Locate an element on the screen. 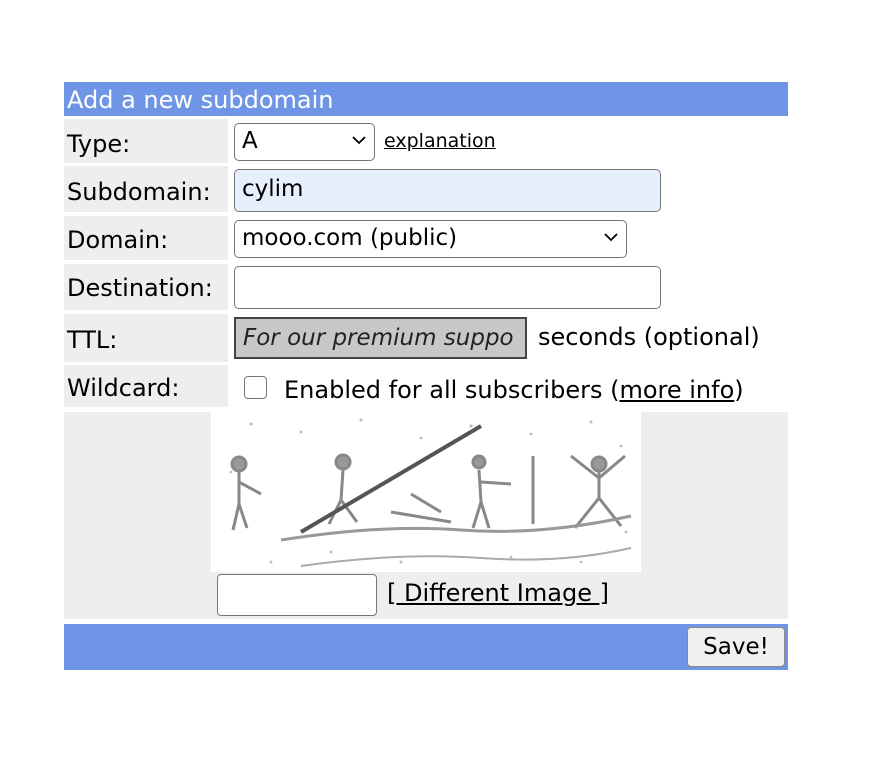 This screenshot has height=764, width=878. domain-select-value: mooo.com (public) is located at coordinates (350, 238).